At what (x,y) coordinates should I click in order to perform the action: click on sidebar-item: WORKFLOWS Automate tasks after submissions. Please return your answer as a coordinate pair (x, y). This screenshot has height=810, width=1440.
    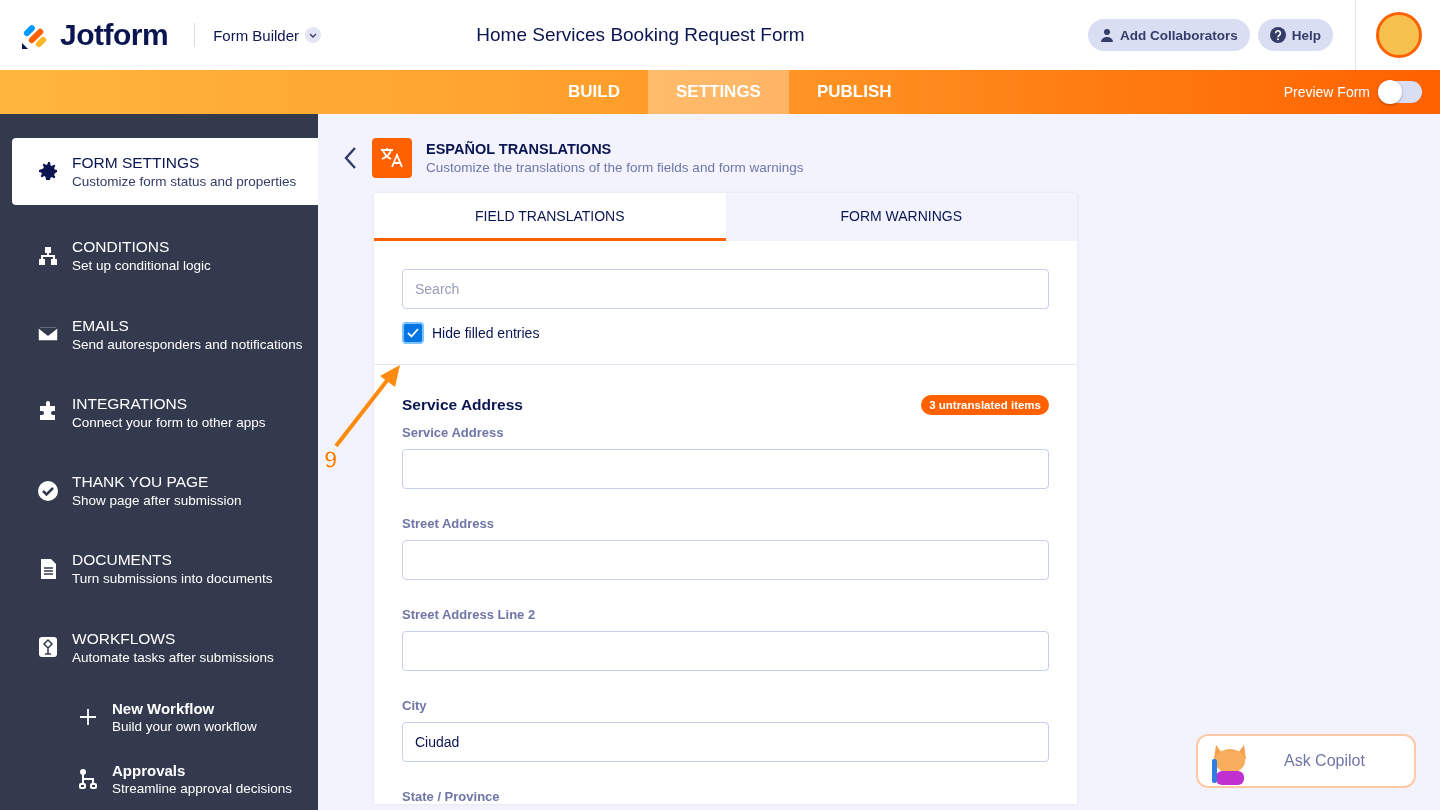
    Looking at the image, I should click on (165, 647).